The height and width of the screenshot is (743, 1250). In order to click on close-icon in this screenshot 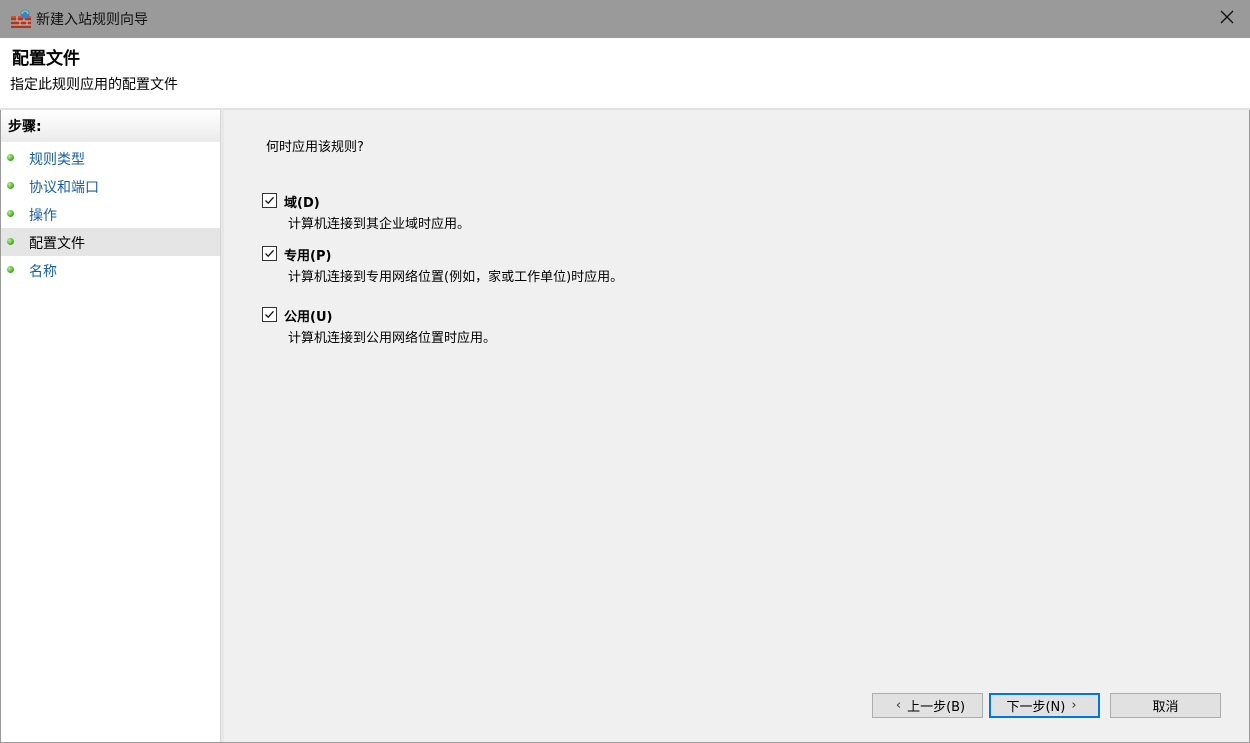, I will do `click(1227, 19)`.